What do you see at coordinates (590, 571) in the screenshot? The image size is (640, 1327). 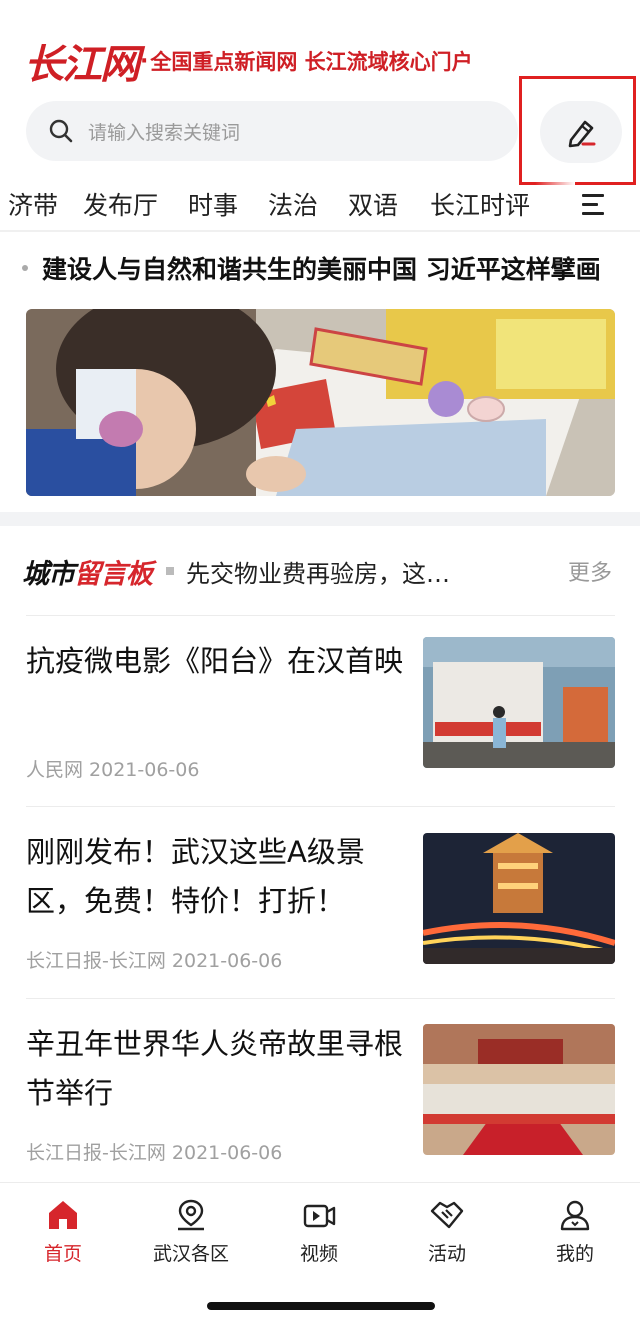 I see `more-link: 更多` at bounding box center [590, 571].